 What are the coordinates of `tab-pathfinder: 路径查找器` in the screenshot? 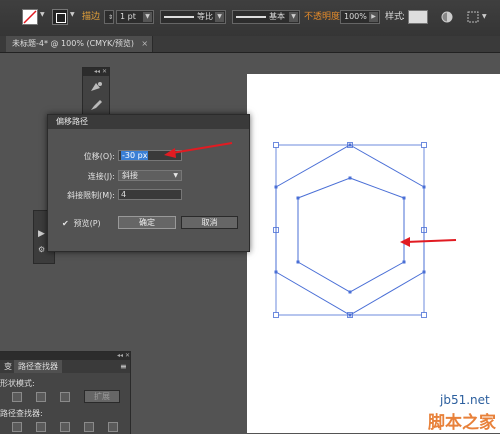 It's located at (38, 366).